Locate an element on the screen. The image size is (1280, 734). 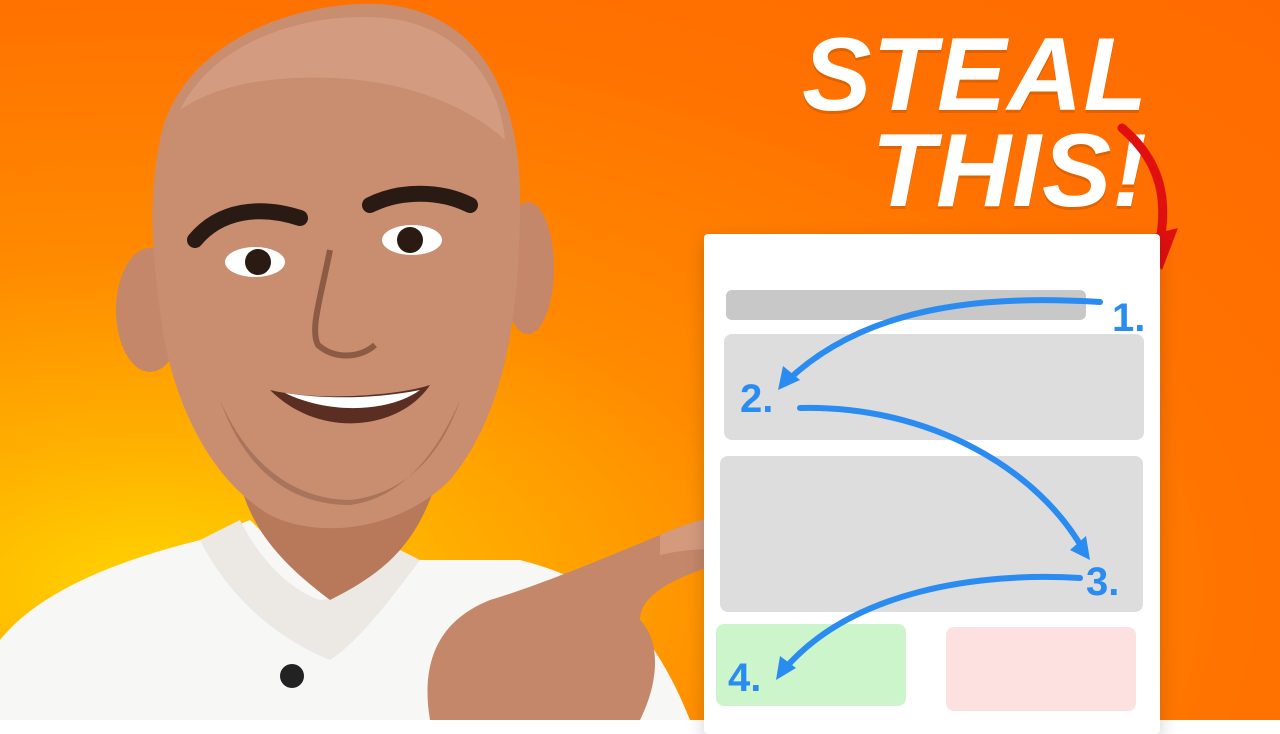
headline: STEAL THIS! is located at coordinates (975, 123).